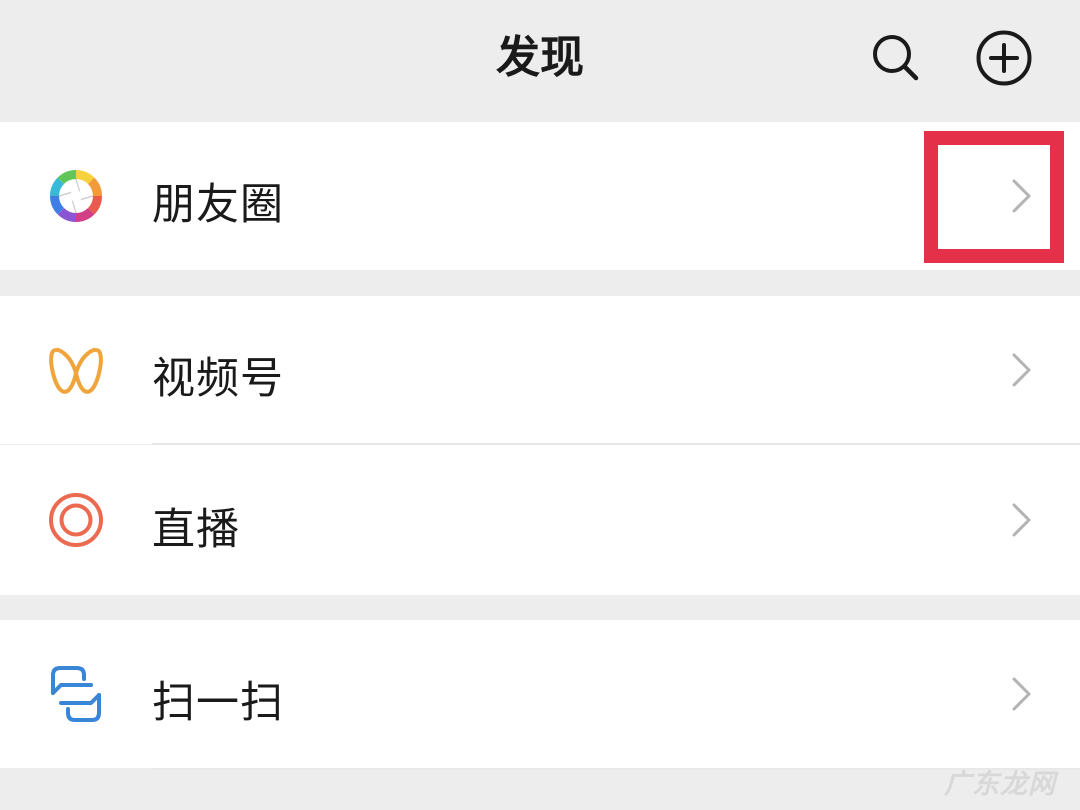  Describe the element at coordinates (76, 196) in the screenshot. I see `moments-aperture-icon` at that location.